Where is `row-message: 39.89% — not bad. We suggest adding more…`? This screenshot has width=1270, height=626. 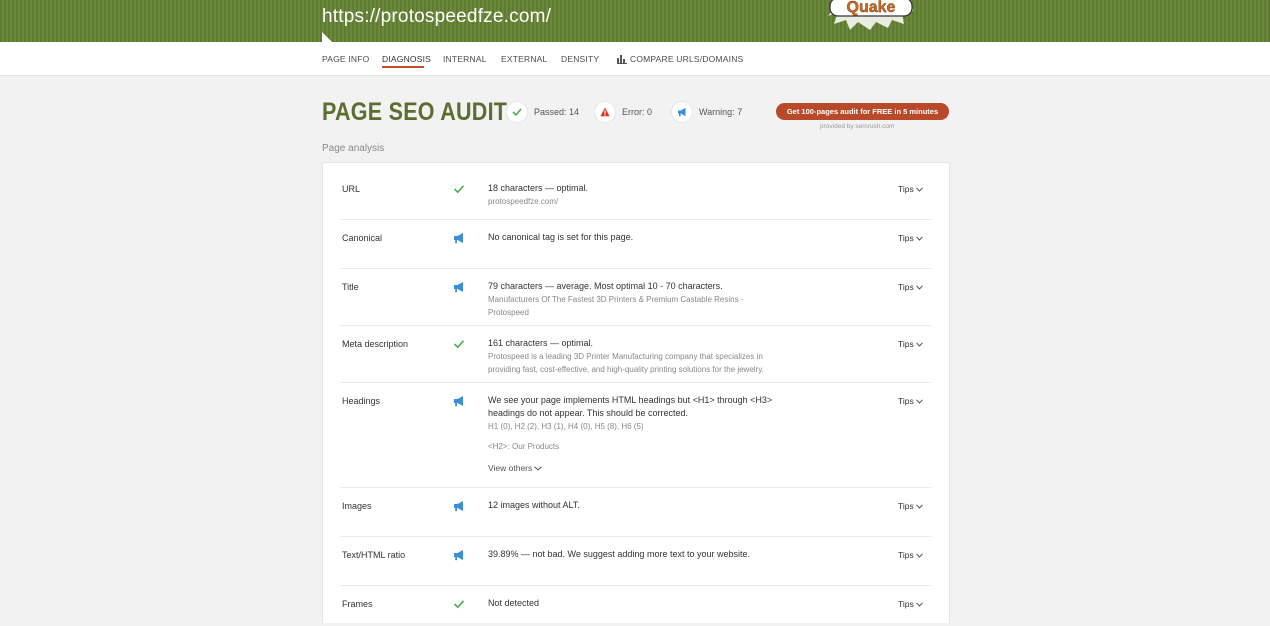
row-message: 39.89% — not bad. We suggest adding more… is located at coordinates (619, 554).